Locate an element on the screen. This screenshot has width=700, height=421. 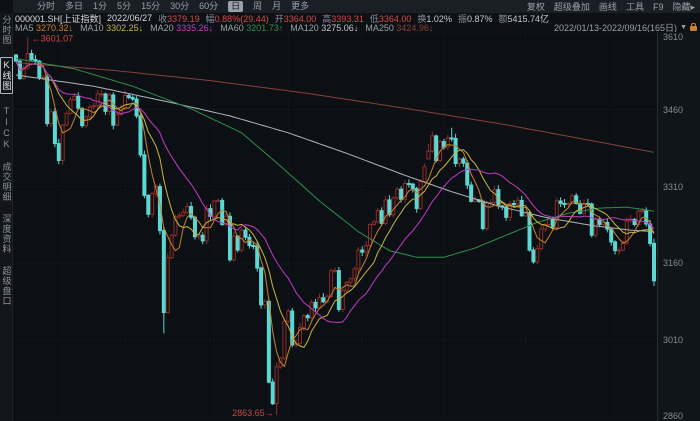
quote-field-label: 收 is located at coordinates (163, 18).